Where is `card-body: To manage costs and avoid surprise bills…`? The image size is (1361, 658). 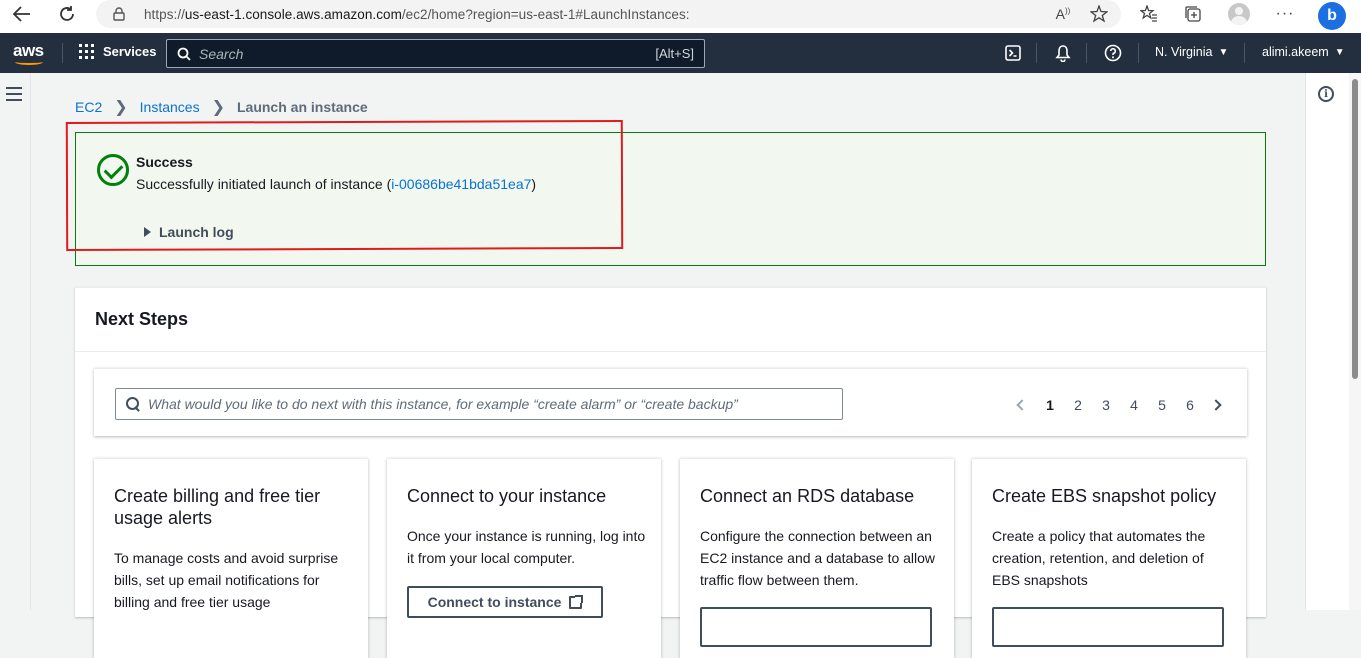
card-body: To manage costs and avoid surprise bills… is located at coordinates (226, 580).